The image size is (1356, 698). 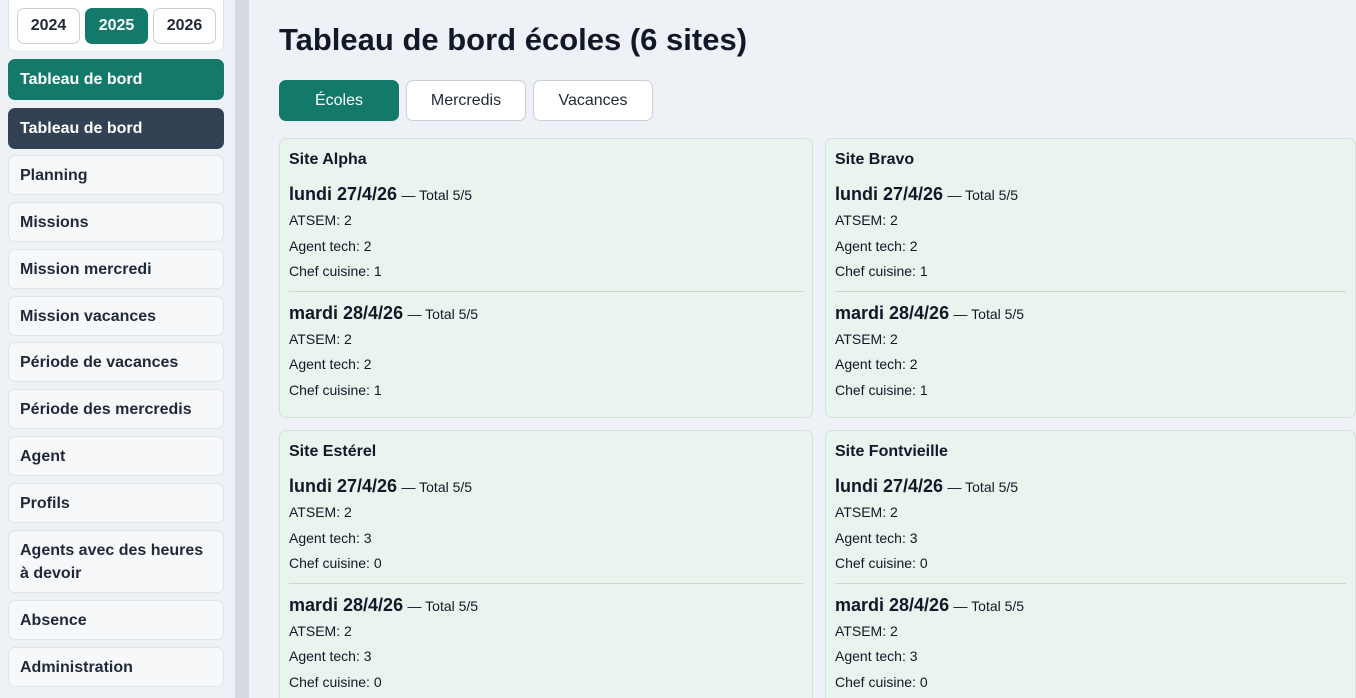 I want to click on sidebar-item-tableau-de-bord: Tableau de bord, so click(x=116, y=128).